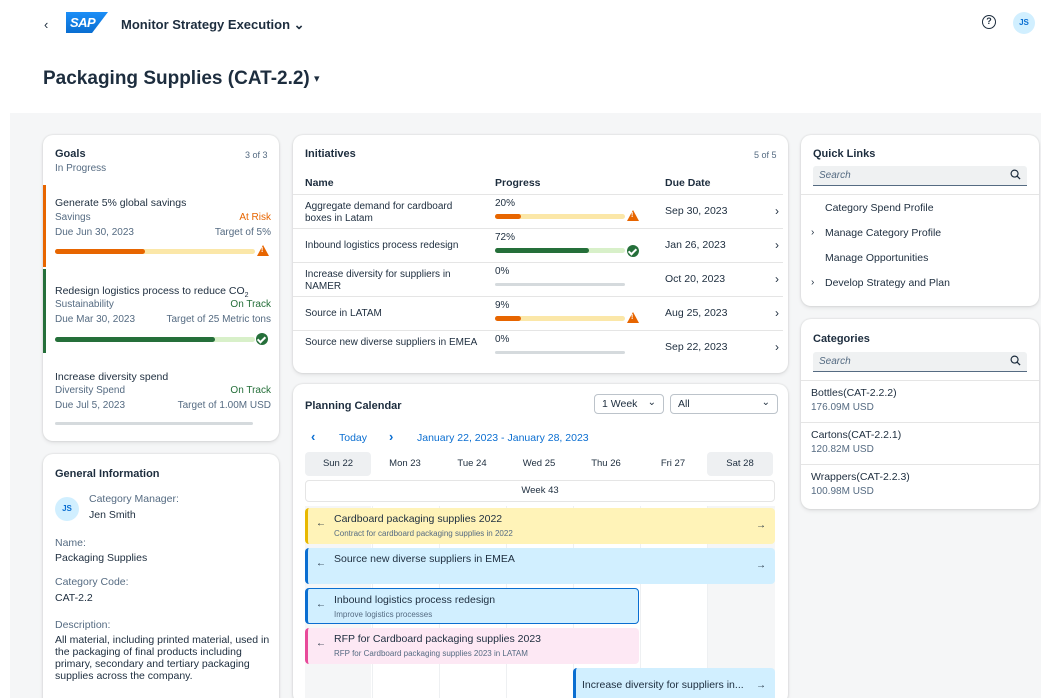 This screenshot has height=698, width=1041. What do you see at coordinates (854, 393) in the screenshot?
I see `category-name: Bottles(CAT-2.2.2)` at bounding box center [854, 393].